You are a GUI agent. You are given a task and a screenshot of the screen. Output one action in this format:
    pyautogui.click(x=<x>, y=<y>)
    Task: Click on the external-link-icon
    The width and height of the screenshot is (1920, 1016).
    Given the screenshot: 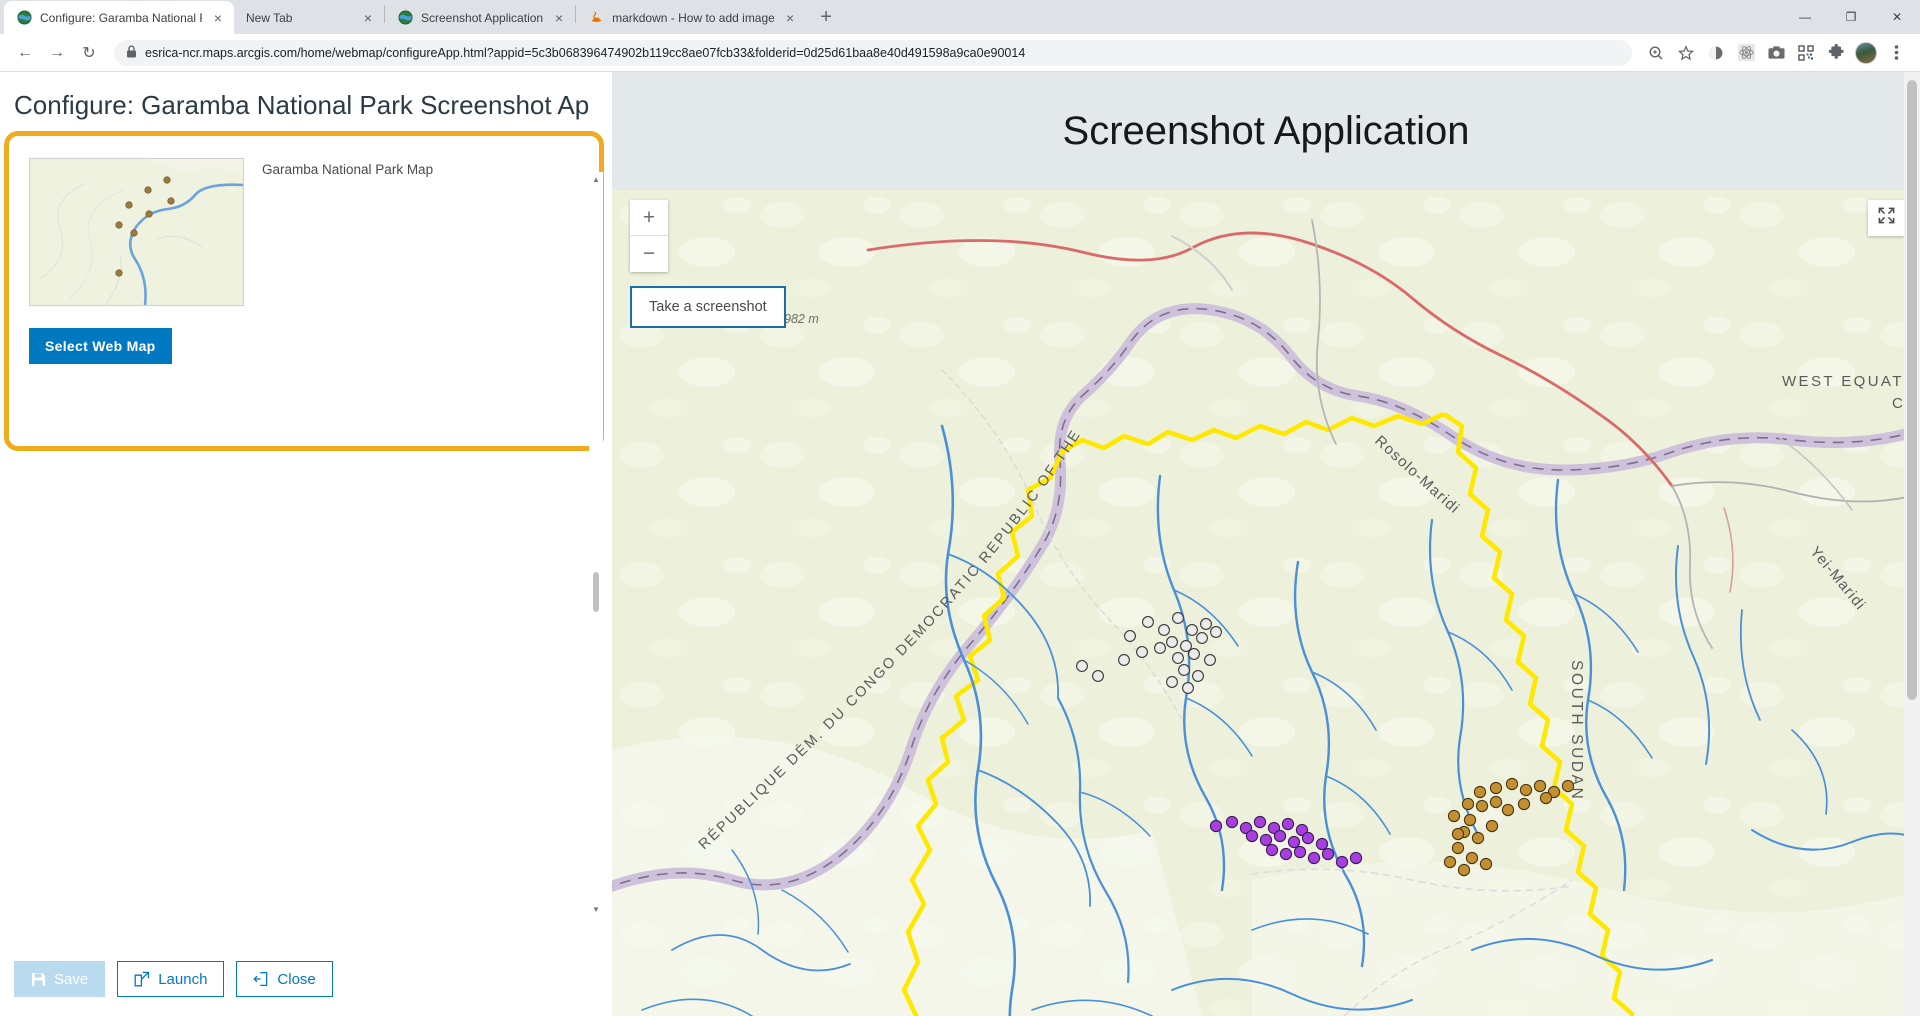 What is the action you would take?
    pyautogui.click(x=142, y=979)
    